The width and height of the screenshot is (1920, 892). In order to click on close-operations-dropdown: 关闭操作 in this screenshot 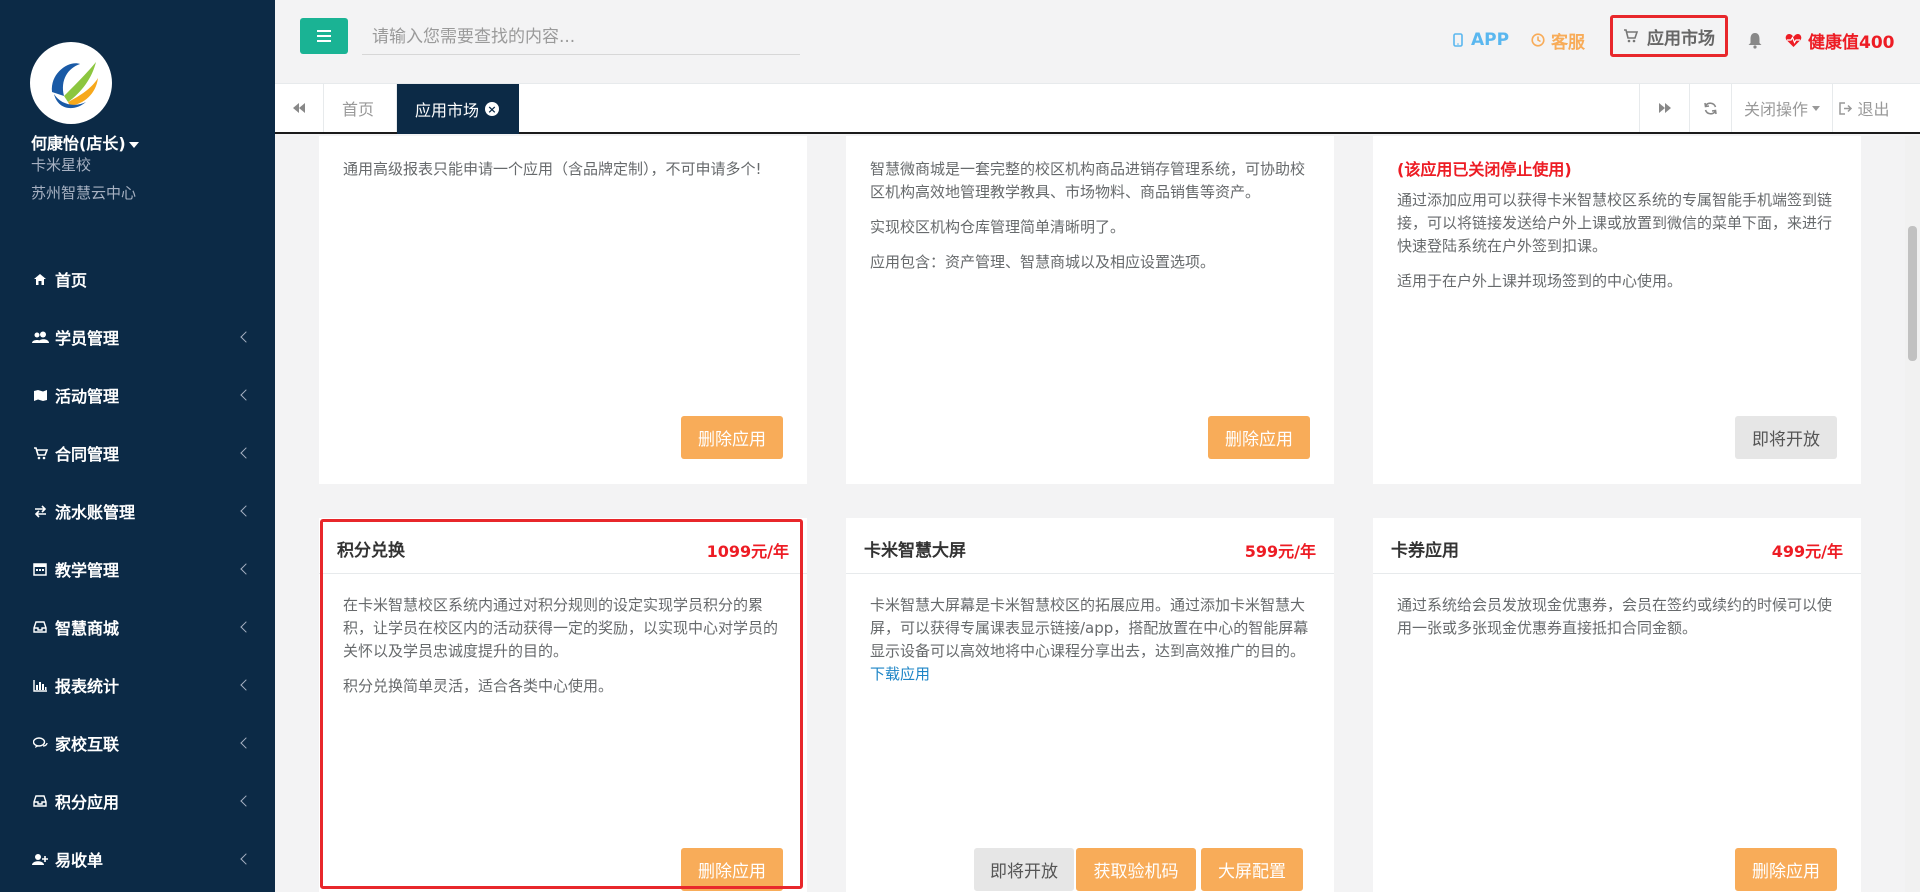, I will do `click(1781, 108)`.